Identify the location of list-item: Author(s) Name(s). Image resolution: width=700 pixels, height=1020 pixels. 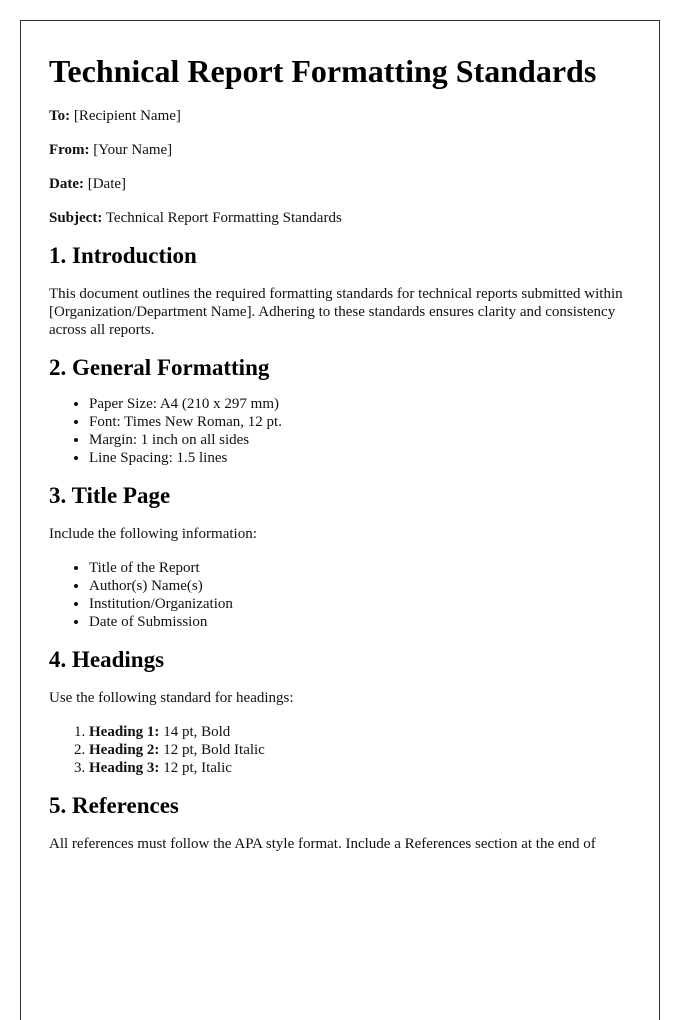
(360, 586).